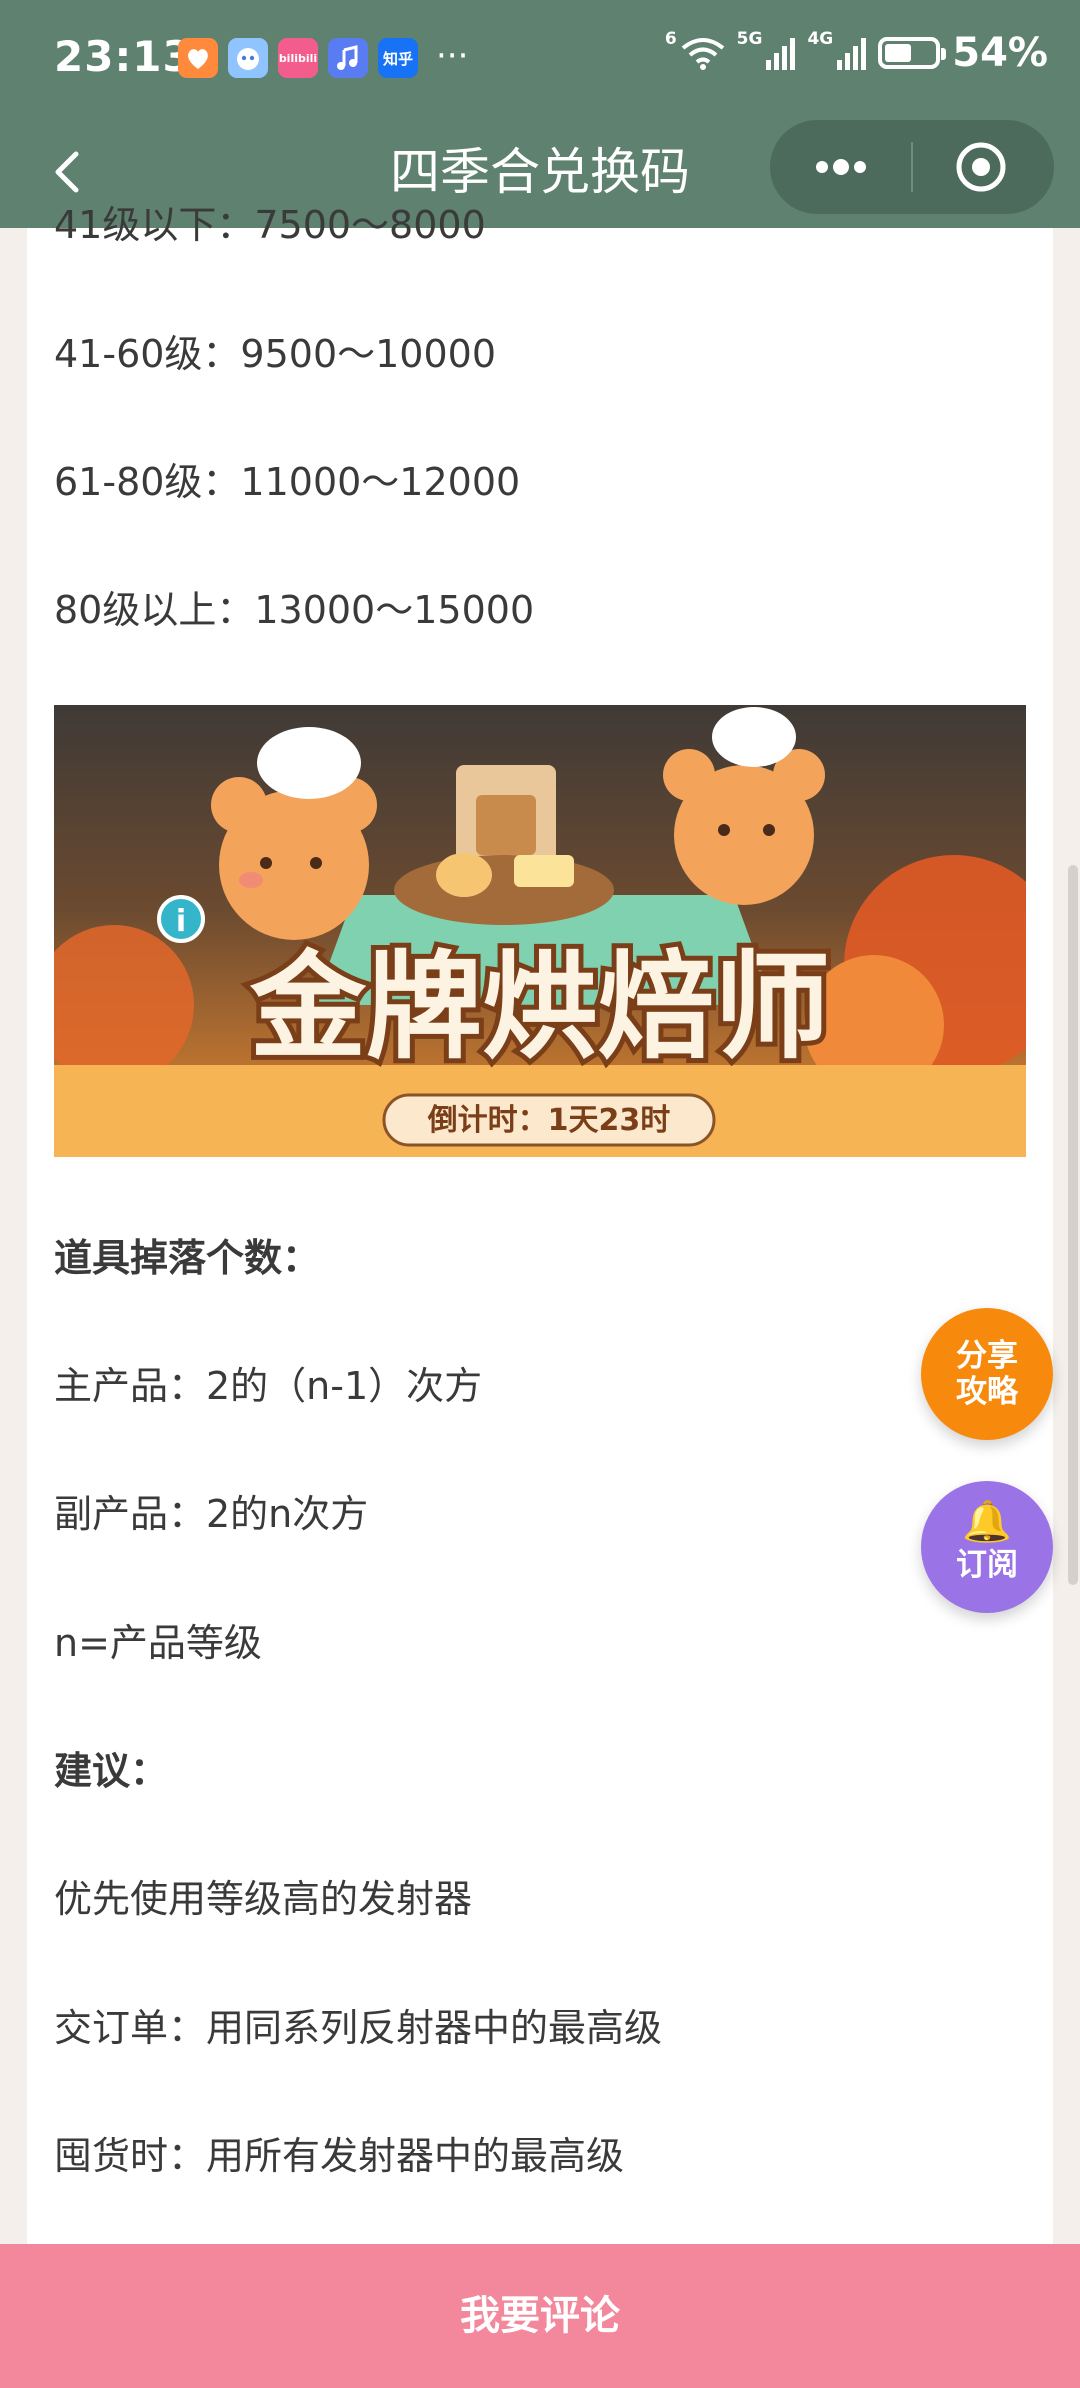 This screenshot has width=1080, height=2388. What do you see at coordinates (987, 1565) in the screenshot?
I see `subscribe-label: 订阅` at bounding box center [987, 1565].